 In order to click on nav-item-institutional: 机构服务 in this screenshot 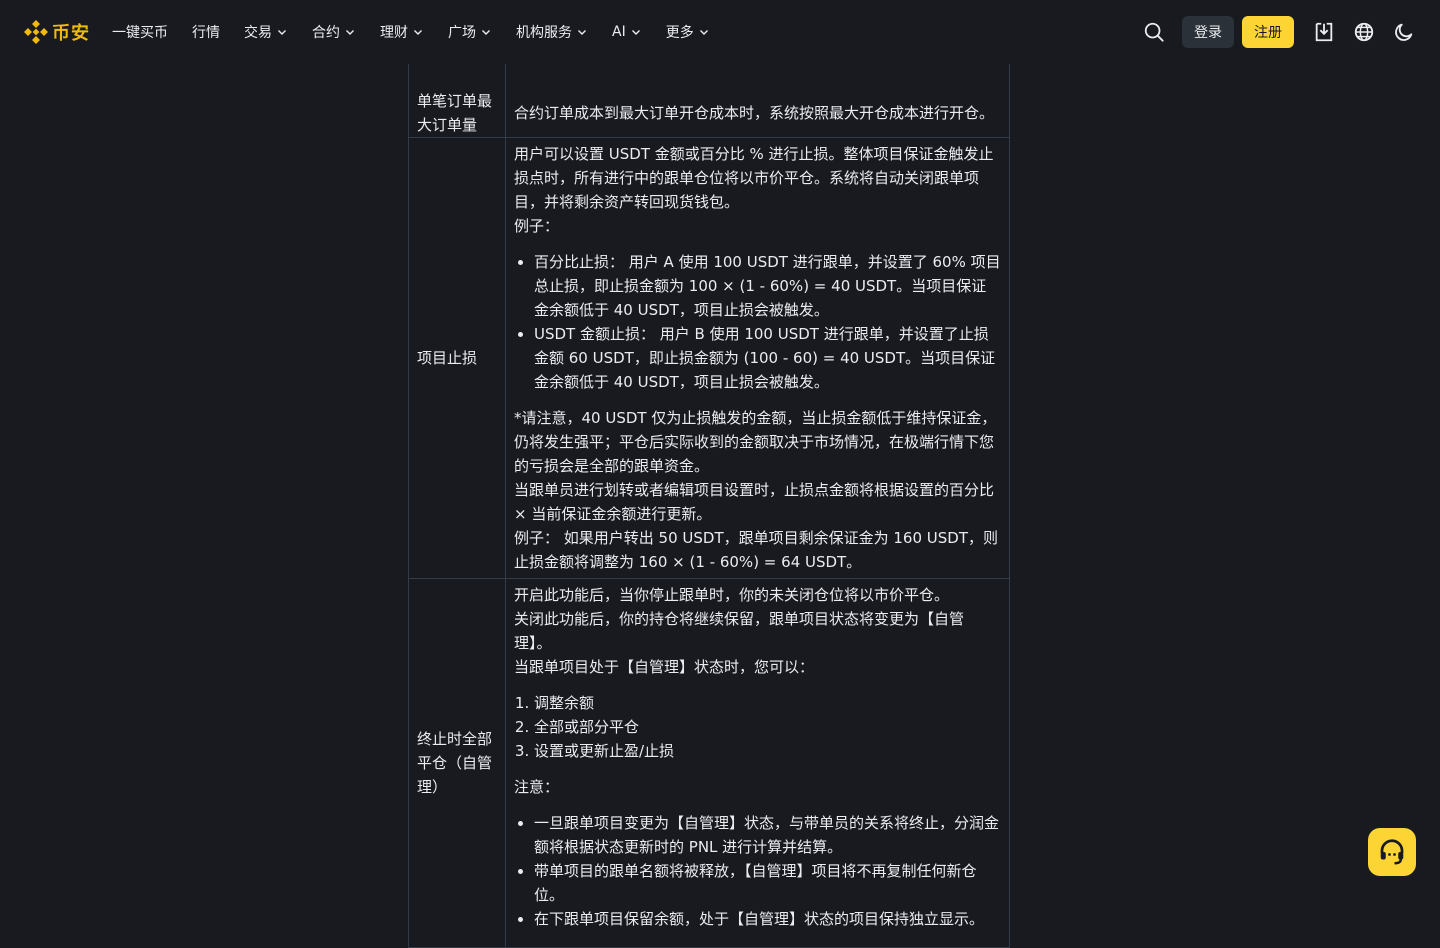, I will do `click(552, 32)`.